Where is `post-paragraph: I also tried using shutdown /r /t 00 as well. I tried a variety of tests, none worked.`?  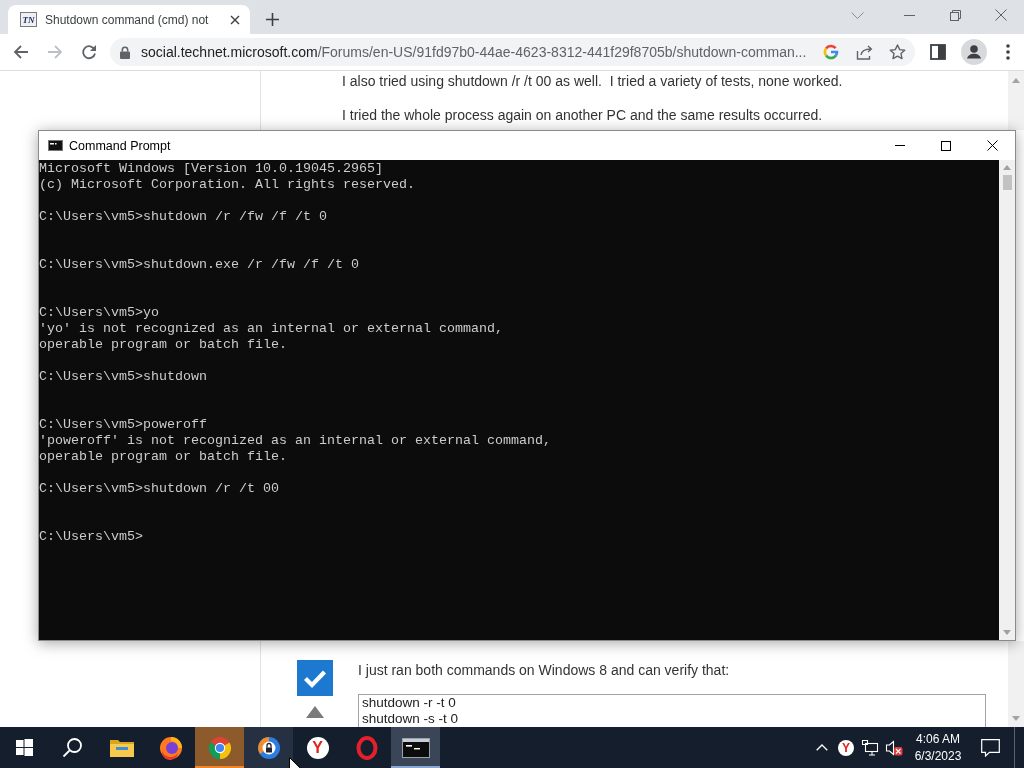 post-paragraph: I also tried using shutdown /r /t 00 as well. I tried a variety of tests, none worked. is located at coordinates (593, 81).